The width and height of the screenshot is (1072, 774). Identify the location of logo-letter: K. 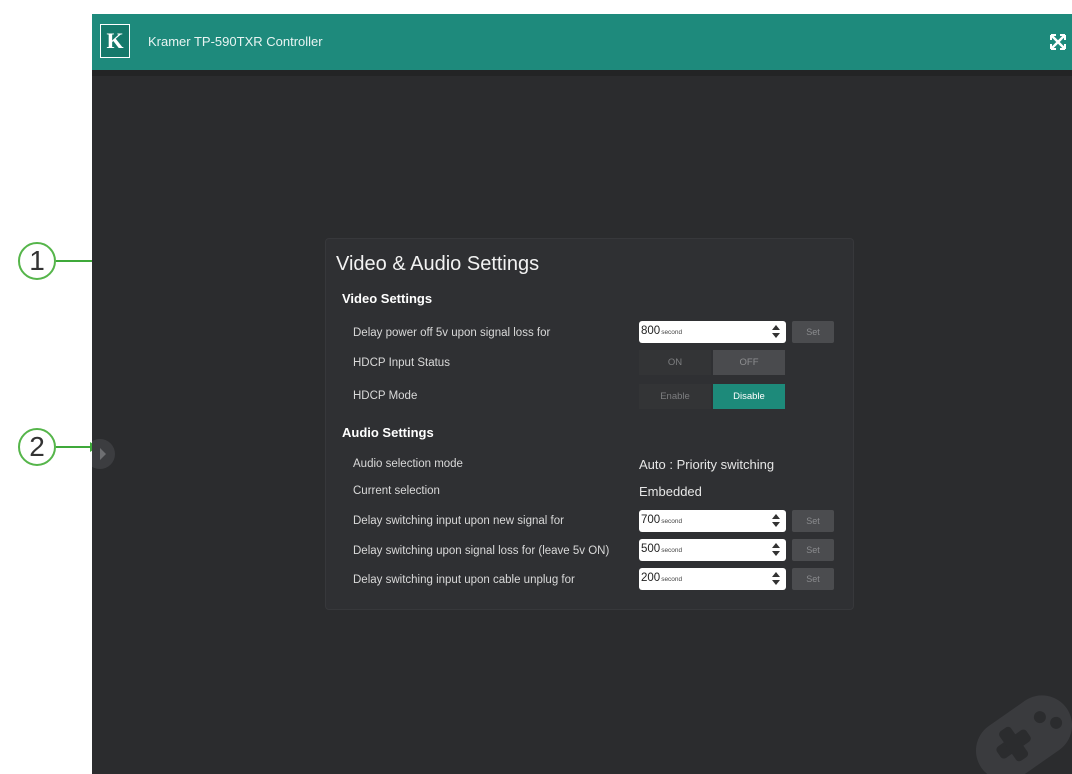
(115, 40).